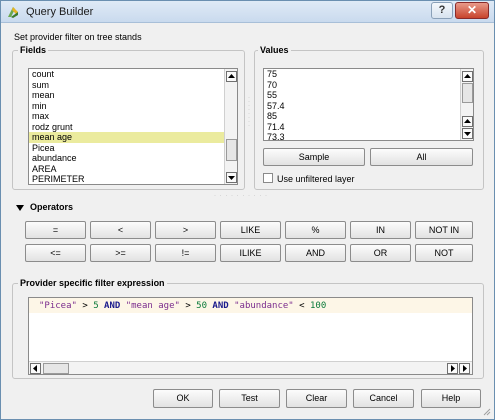 Image resolution: width=495 pixels, height=420 pixels. Describe the element at coordinates (92, 283) in the screenshot. I see `expression-title: Provider specific filter expression` at that location.